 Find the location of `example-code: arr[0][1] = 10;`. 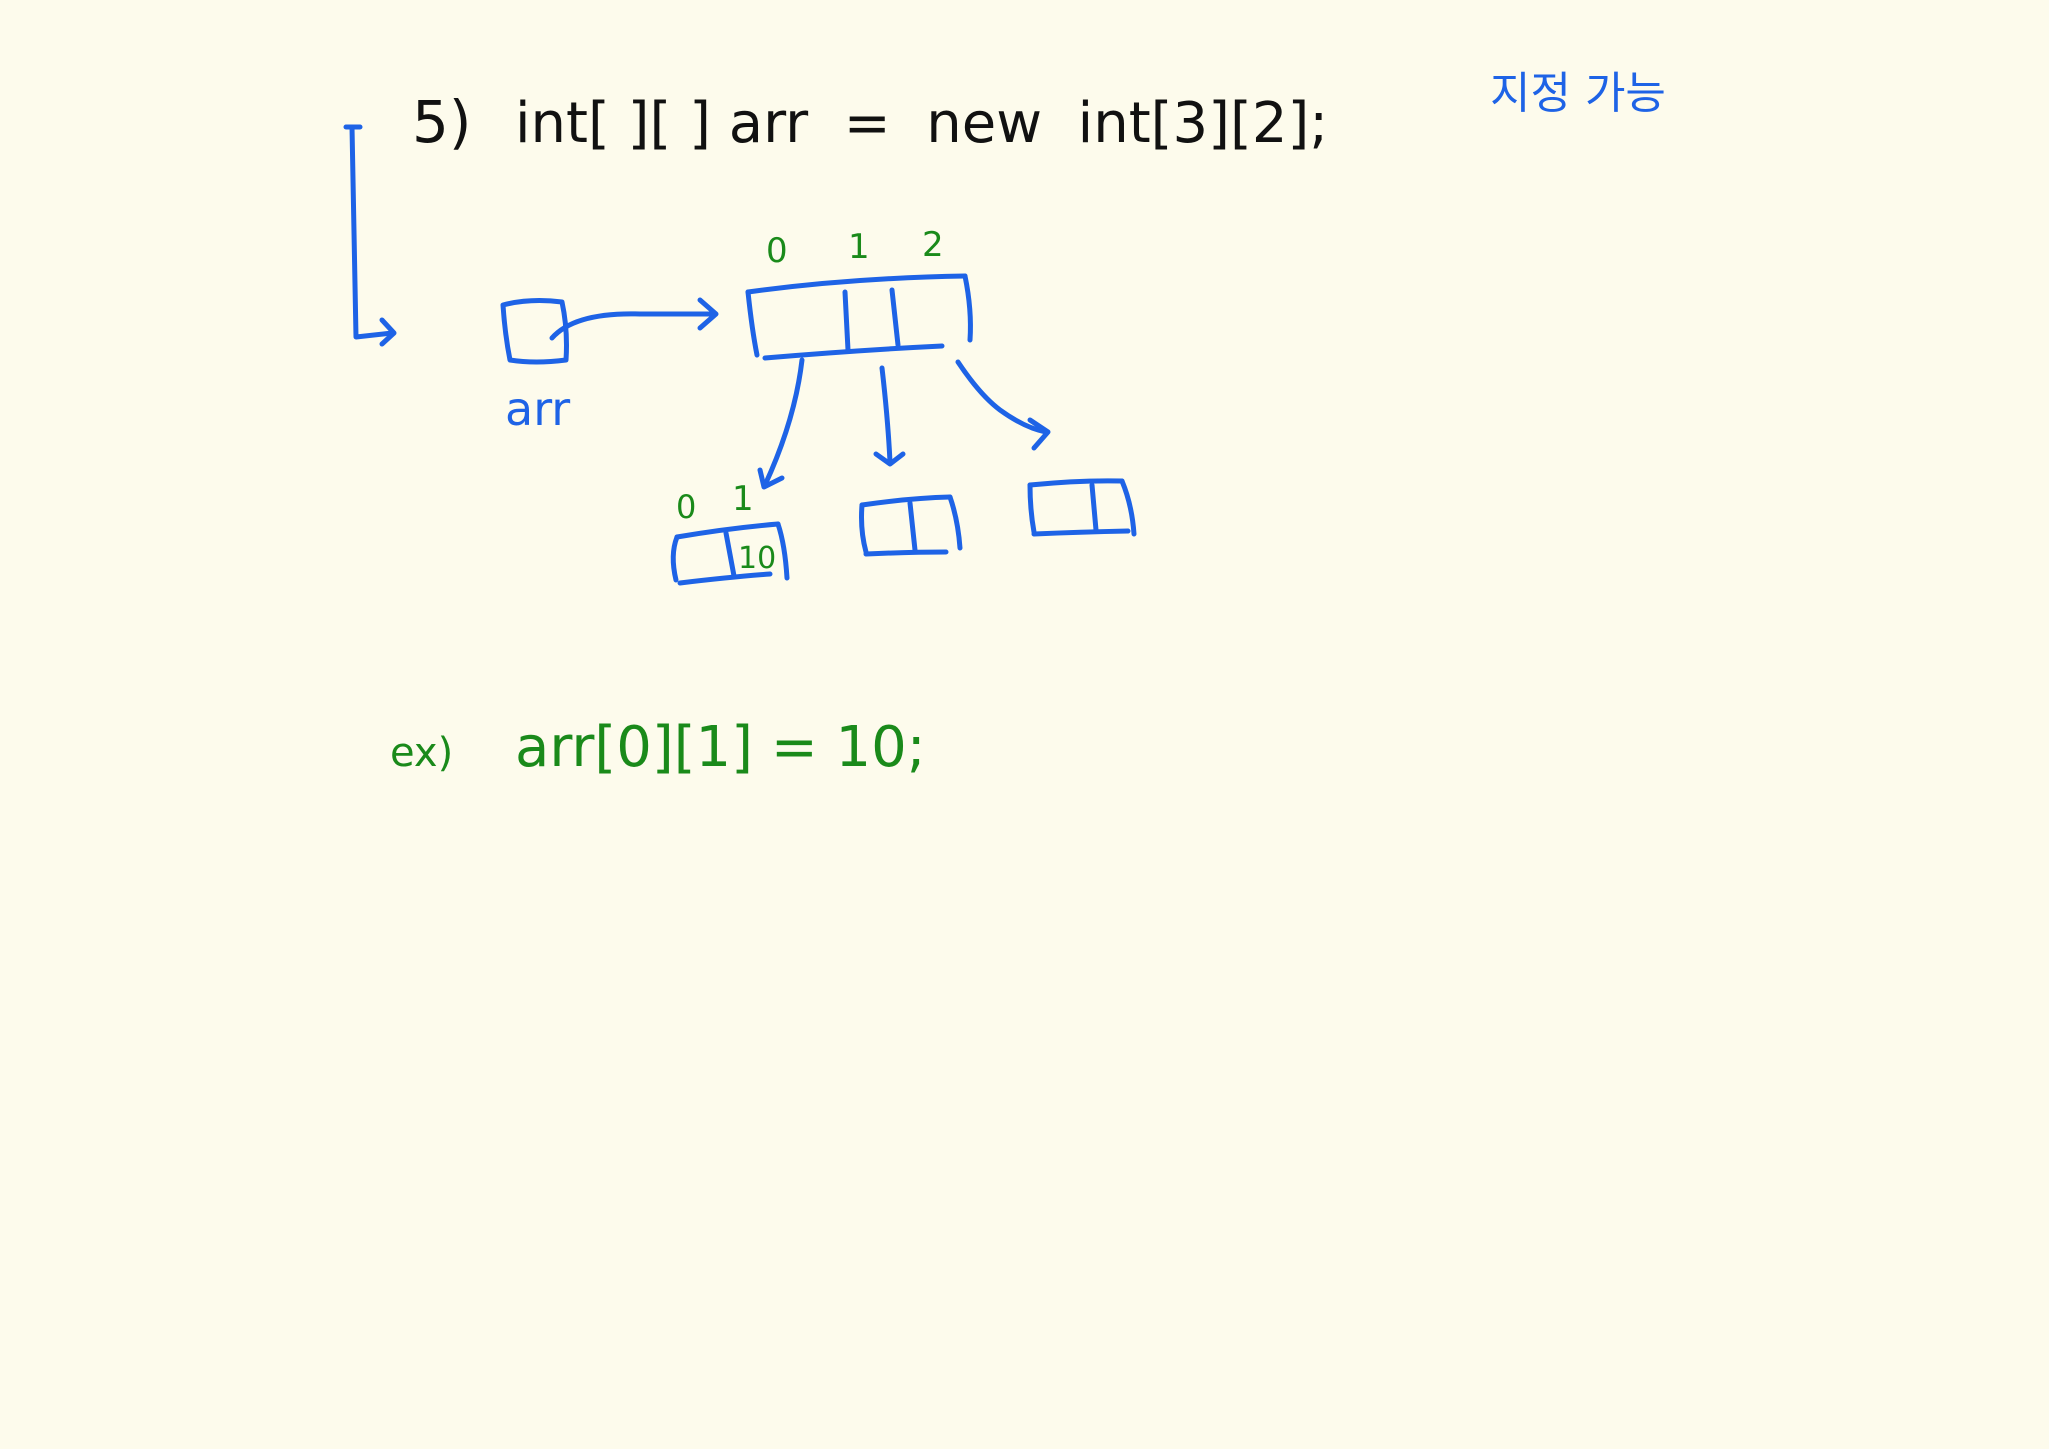

example-code: arr[0][1] = 10; is located at coordinates (720, 747).